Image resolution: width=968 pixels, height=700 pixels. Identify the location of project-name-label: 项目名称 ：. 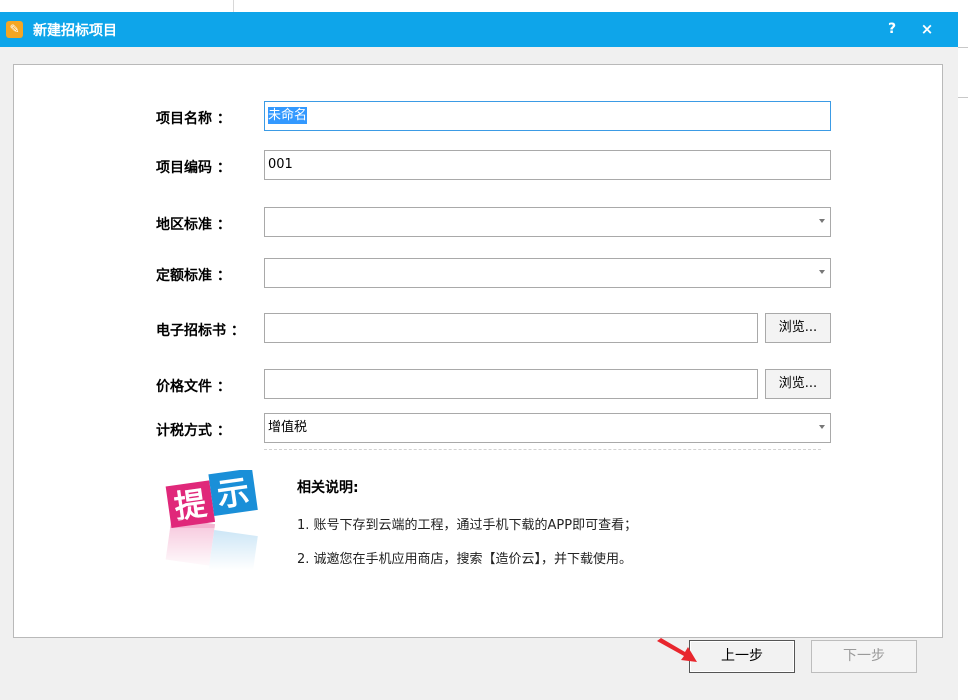
(193, 119).